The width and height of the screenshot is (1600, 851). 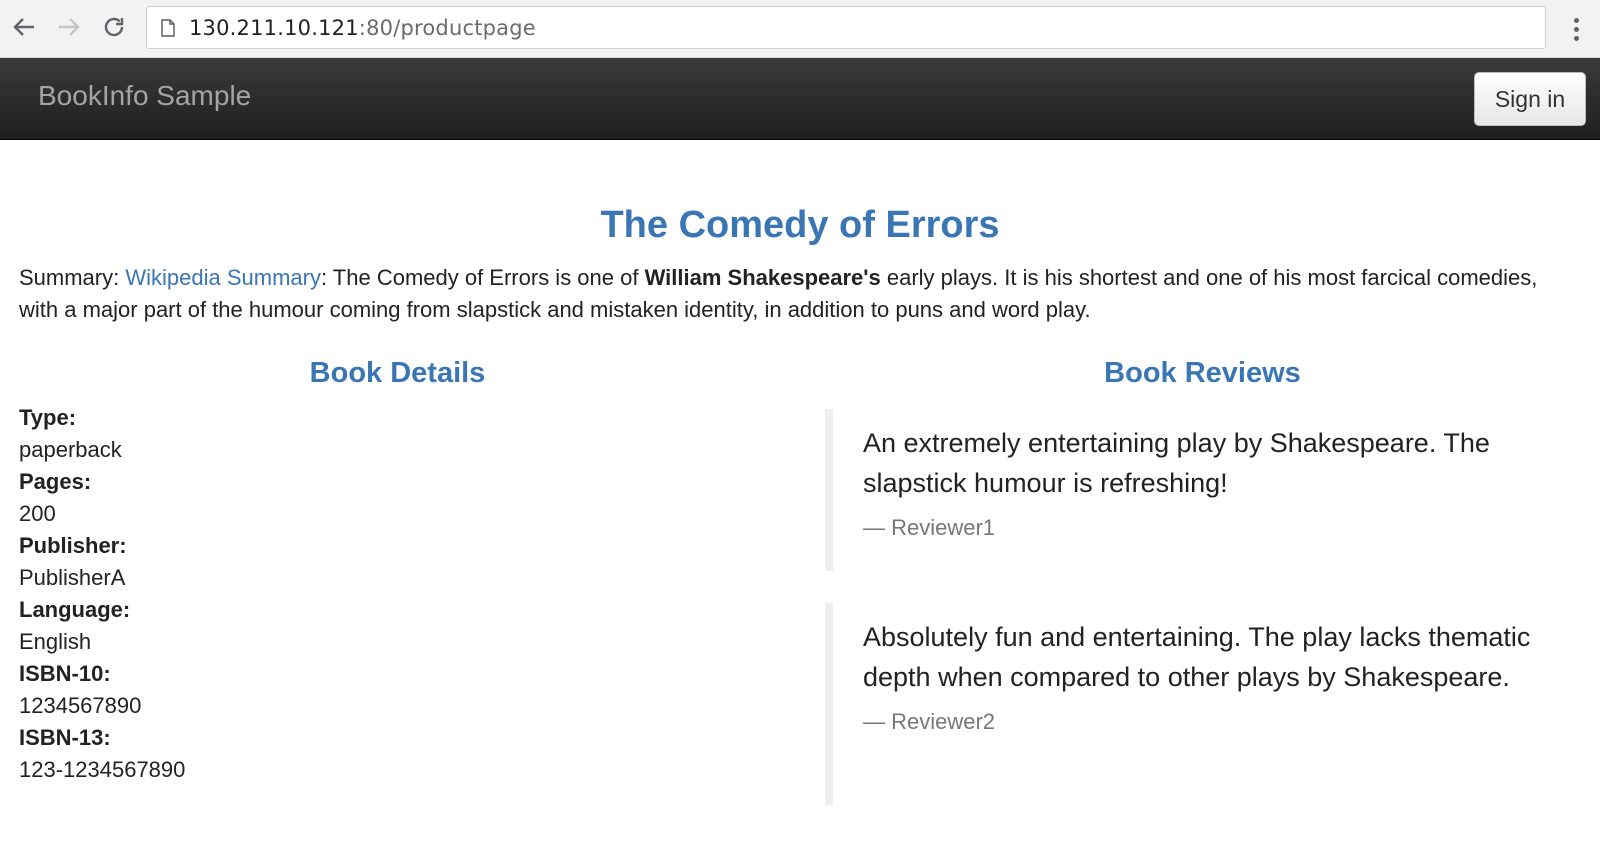 I want to click on summary-author: William Shakespeare's, so click(x=762, y=277).